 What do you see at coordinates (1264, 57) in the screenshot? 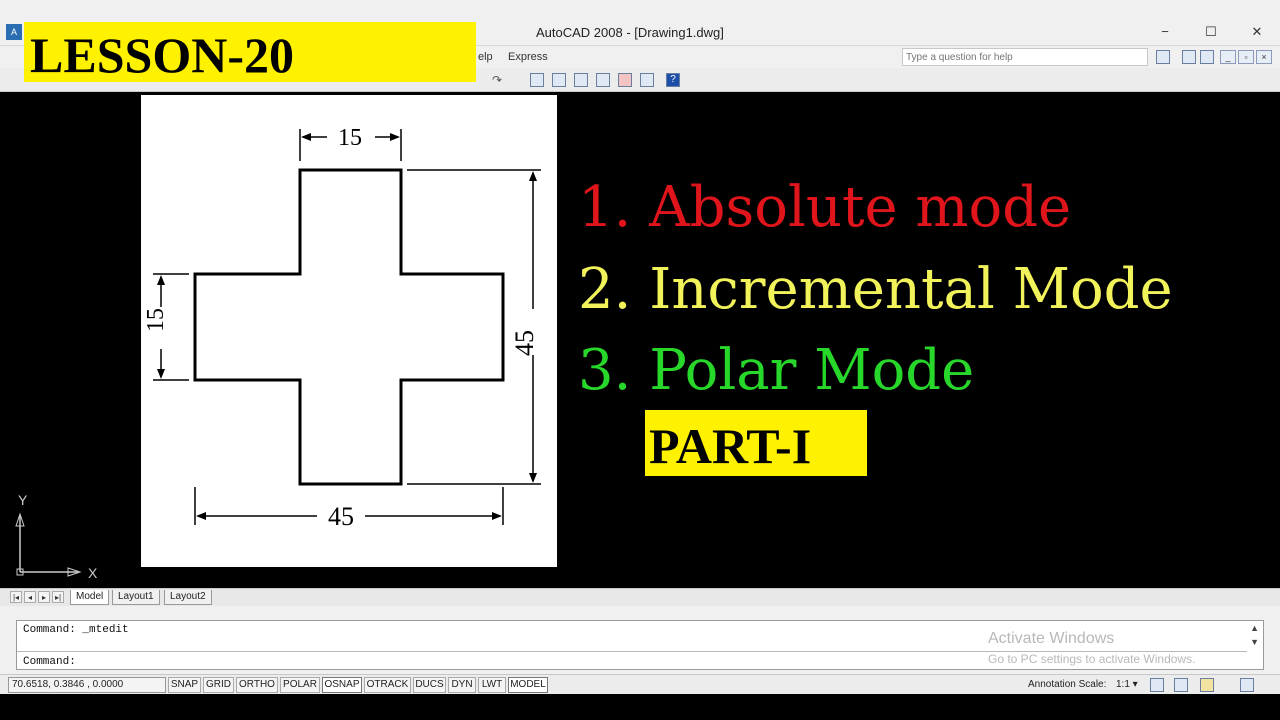
I see `drawing-close-button: ×` at bounding box center [1264, 57].